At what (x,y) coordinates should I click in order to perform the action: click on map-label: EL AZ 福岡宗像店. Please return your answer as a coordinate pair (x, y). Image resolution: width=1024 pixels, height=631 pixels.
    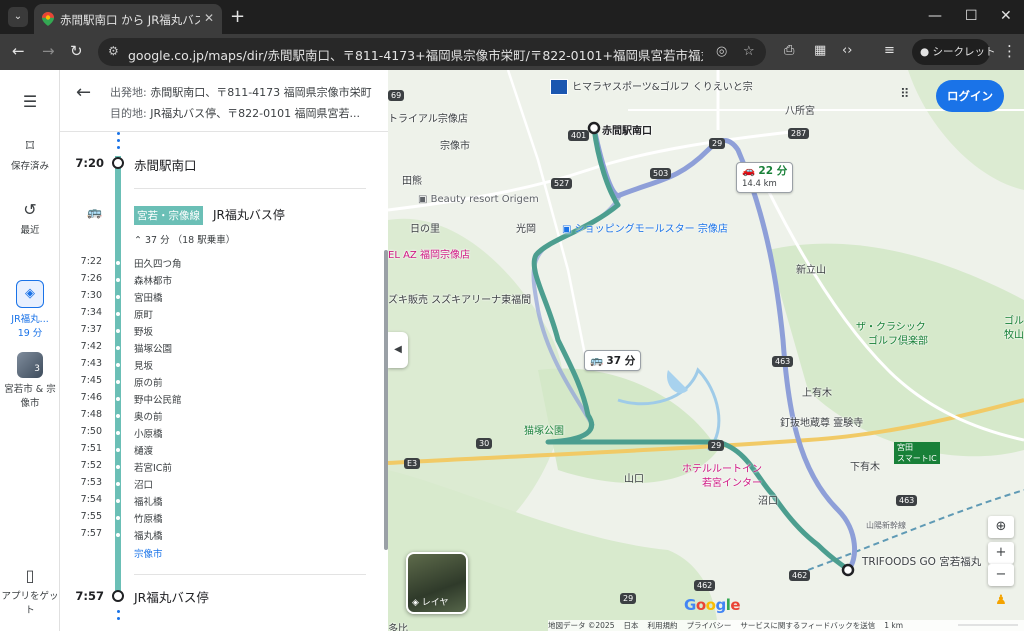
    Looking at the image, I should click on (429, 253).